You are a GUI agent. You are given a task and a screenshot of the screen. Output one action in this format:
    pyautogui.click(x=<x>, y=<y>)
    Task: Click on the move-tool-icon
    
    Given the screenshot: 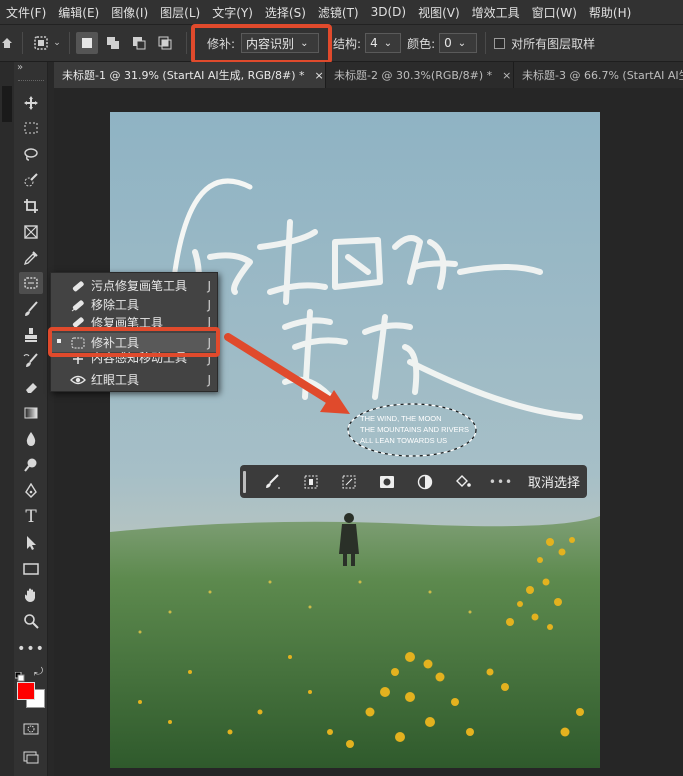 What is the action you would take?
    pyautogui.click(x=31, y=103)
    